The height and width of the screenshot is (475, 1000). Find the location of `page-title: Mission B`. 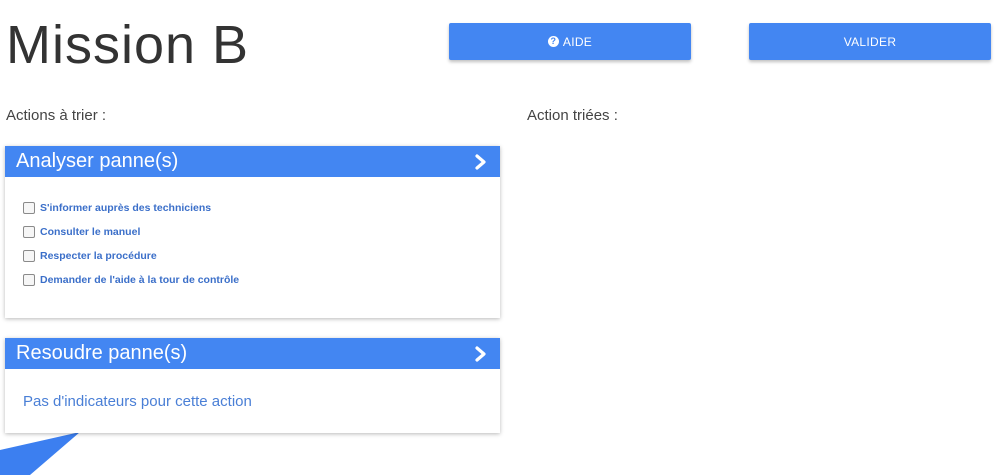

page-title: Mission B is located at coordinates (128, 45).